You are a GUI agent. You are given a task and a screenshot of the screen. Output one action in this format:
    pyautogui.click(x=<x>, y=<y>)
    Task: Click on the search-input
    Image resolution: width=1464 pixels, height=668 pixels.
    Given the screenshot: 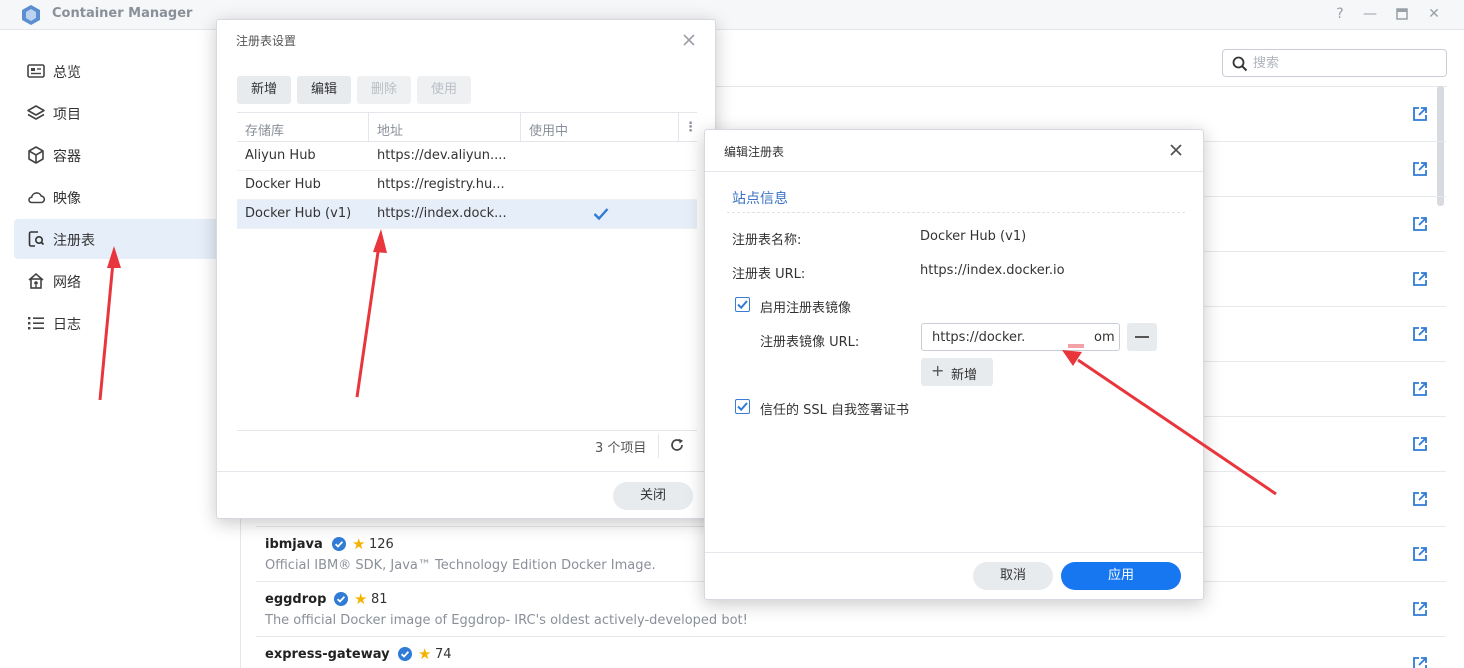 What is the action you would take?
    pyautogui.click(x=1345, y=63)
    